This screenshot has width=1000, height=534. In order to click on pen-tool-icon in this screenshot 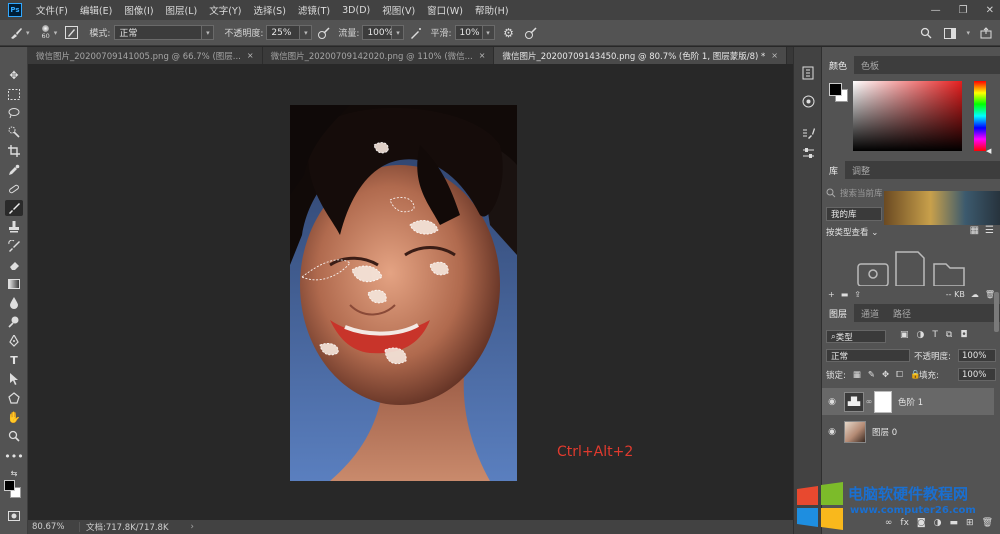, I will do `click(14, 341)`.